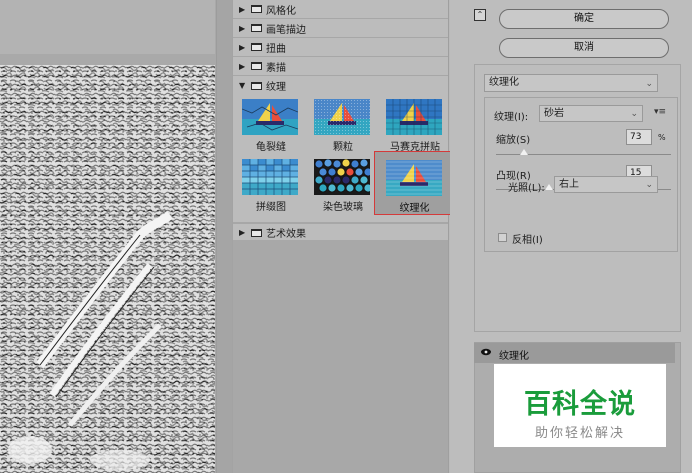 The width and height of the screenshot is (692, 473). I want to click on eye-icon, so click(486, 352).